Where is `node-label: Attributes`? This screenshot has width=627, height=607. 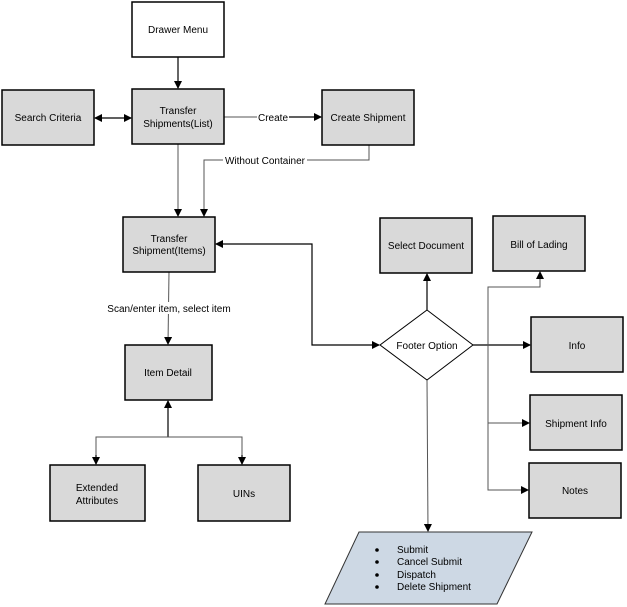 node-label: Attributes is located at coordinates (97, 501).